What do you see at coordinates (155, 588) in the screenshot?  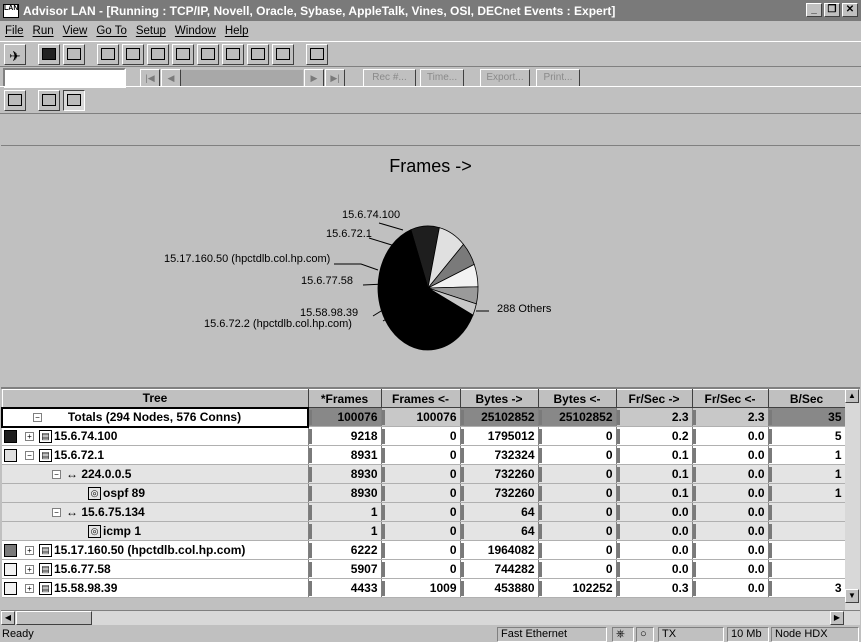 I see `tree-cell: + ▤ 15.58.98.39` at bounding box center [155, 588].